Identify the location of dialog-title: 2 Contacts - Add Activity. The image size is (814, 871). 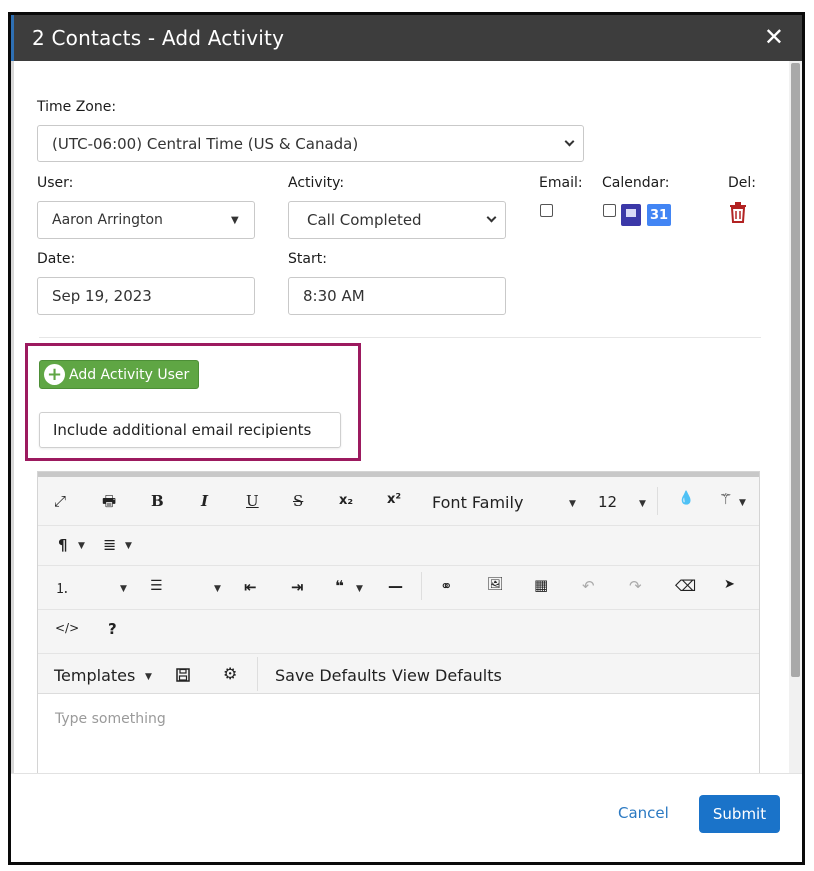
(158, 38).